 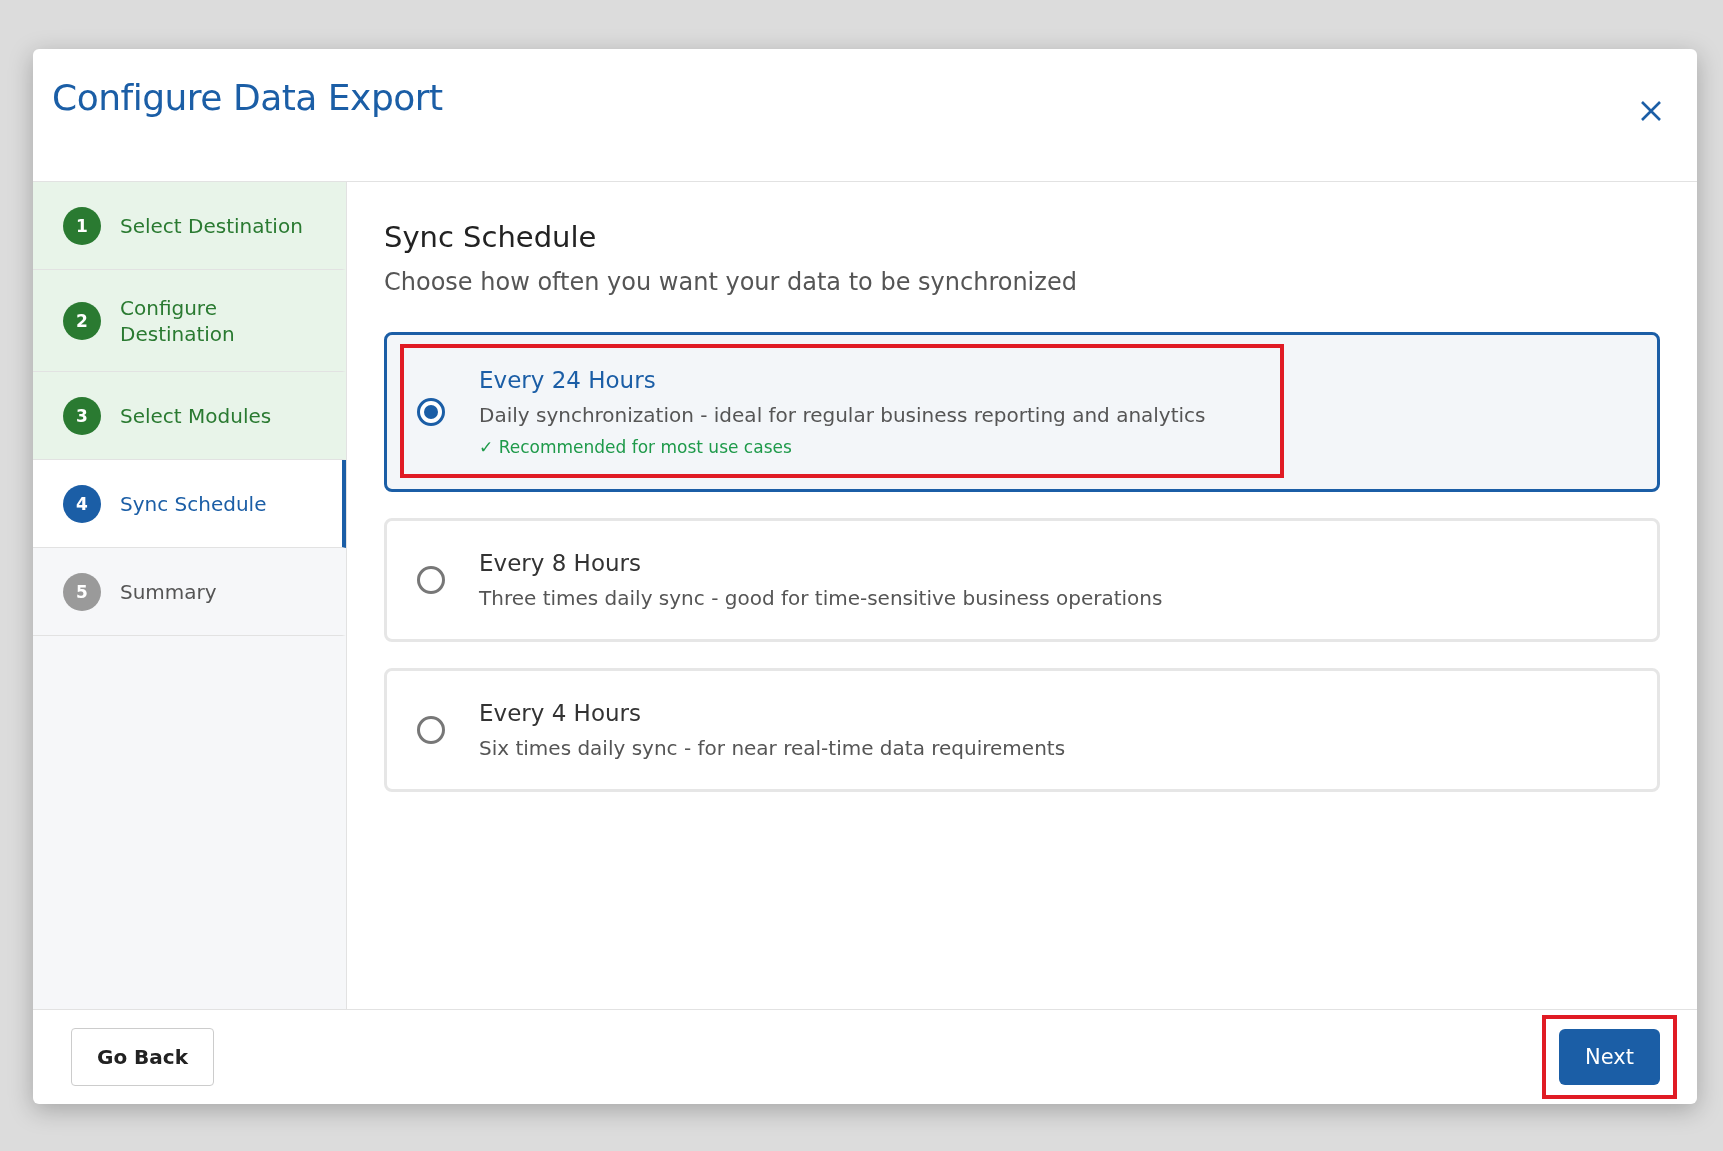 What do you see at coordinates (636, 447) in the screenshot?
I see `option-note: ✓ Recommended for most use cases` at bounding box center [636, 447].